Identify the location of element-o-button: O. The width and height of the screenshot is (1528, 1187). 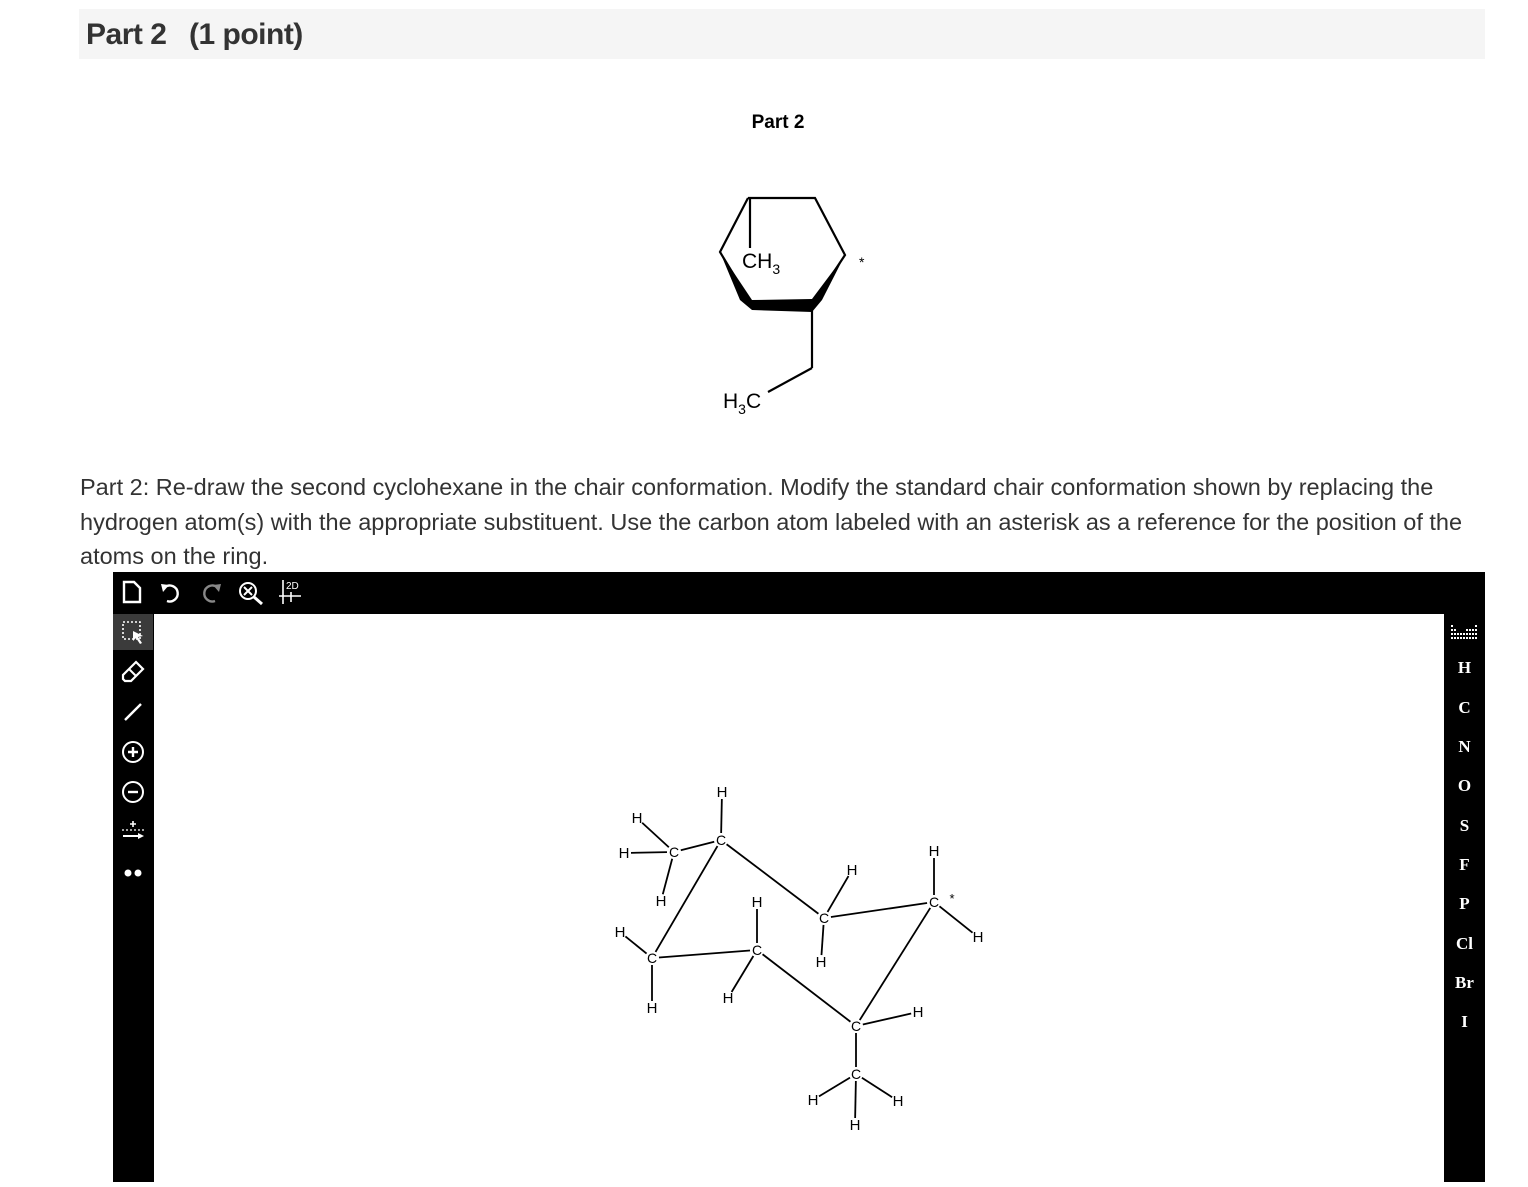
(1464, 786).